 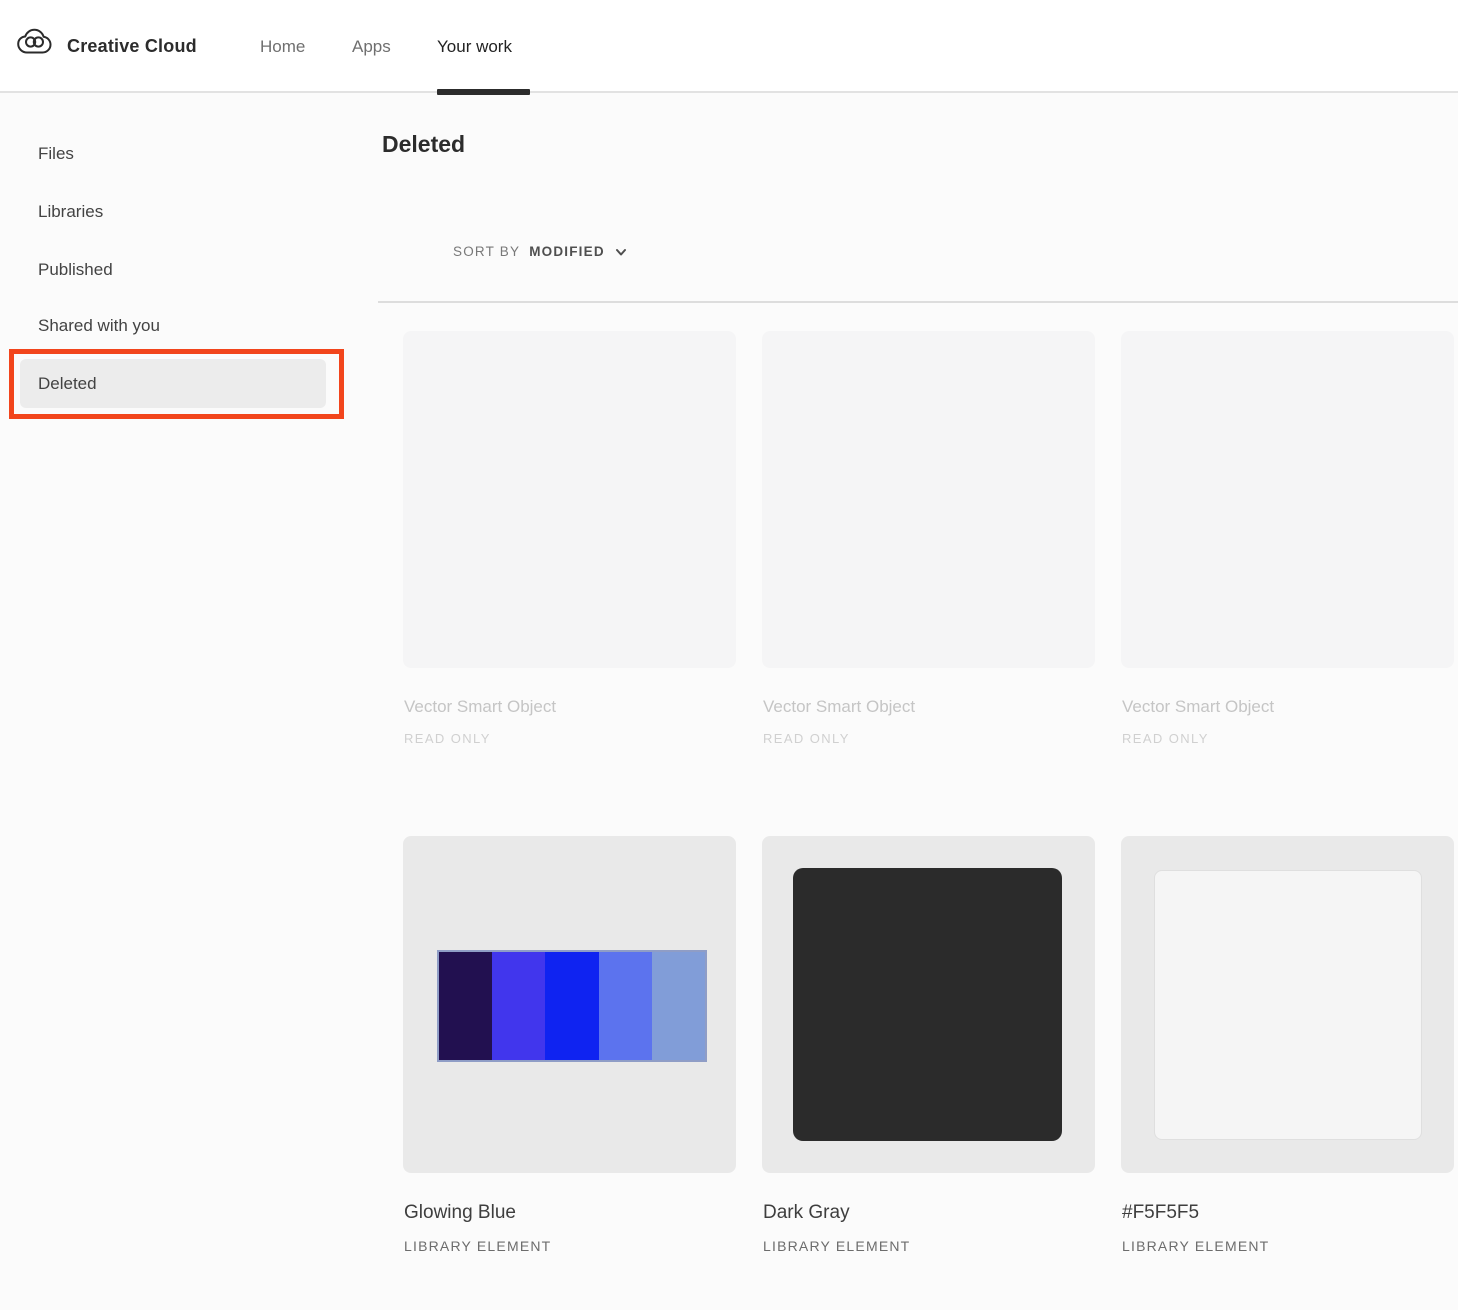 I want to click on card-vector-smart-object-2: Vector Smart Object READ ONLY, so click(x=928, y=583).